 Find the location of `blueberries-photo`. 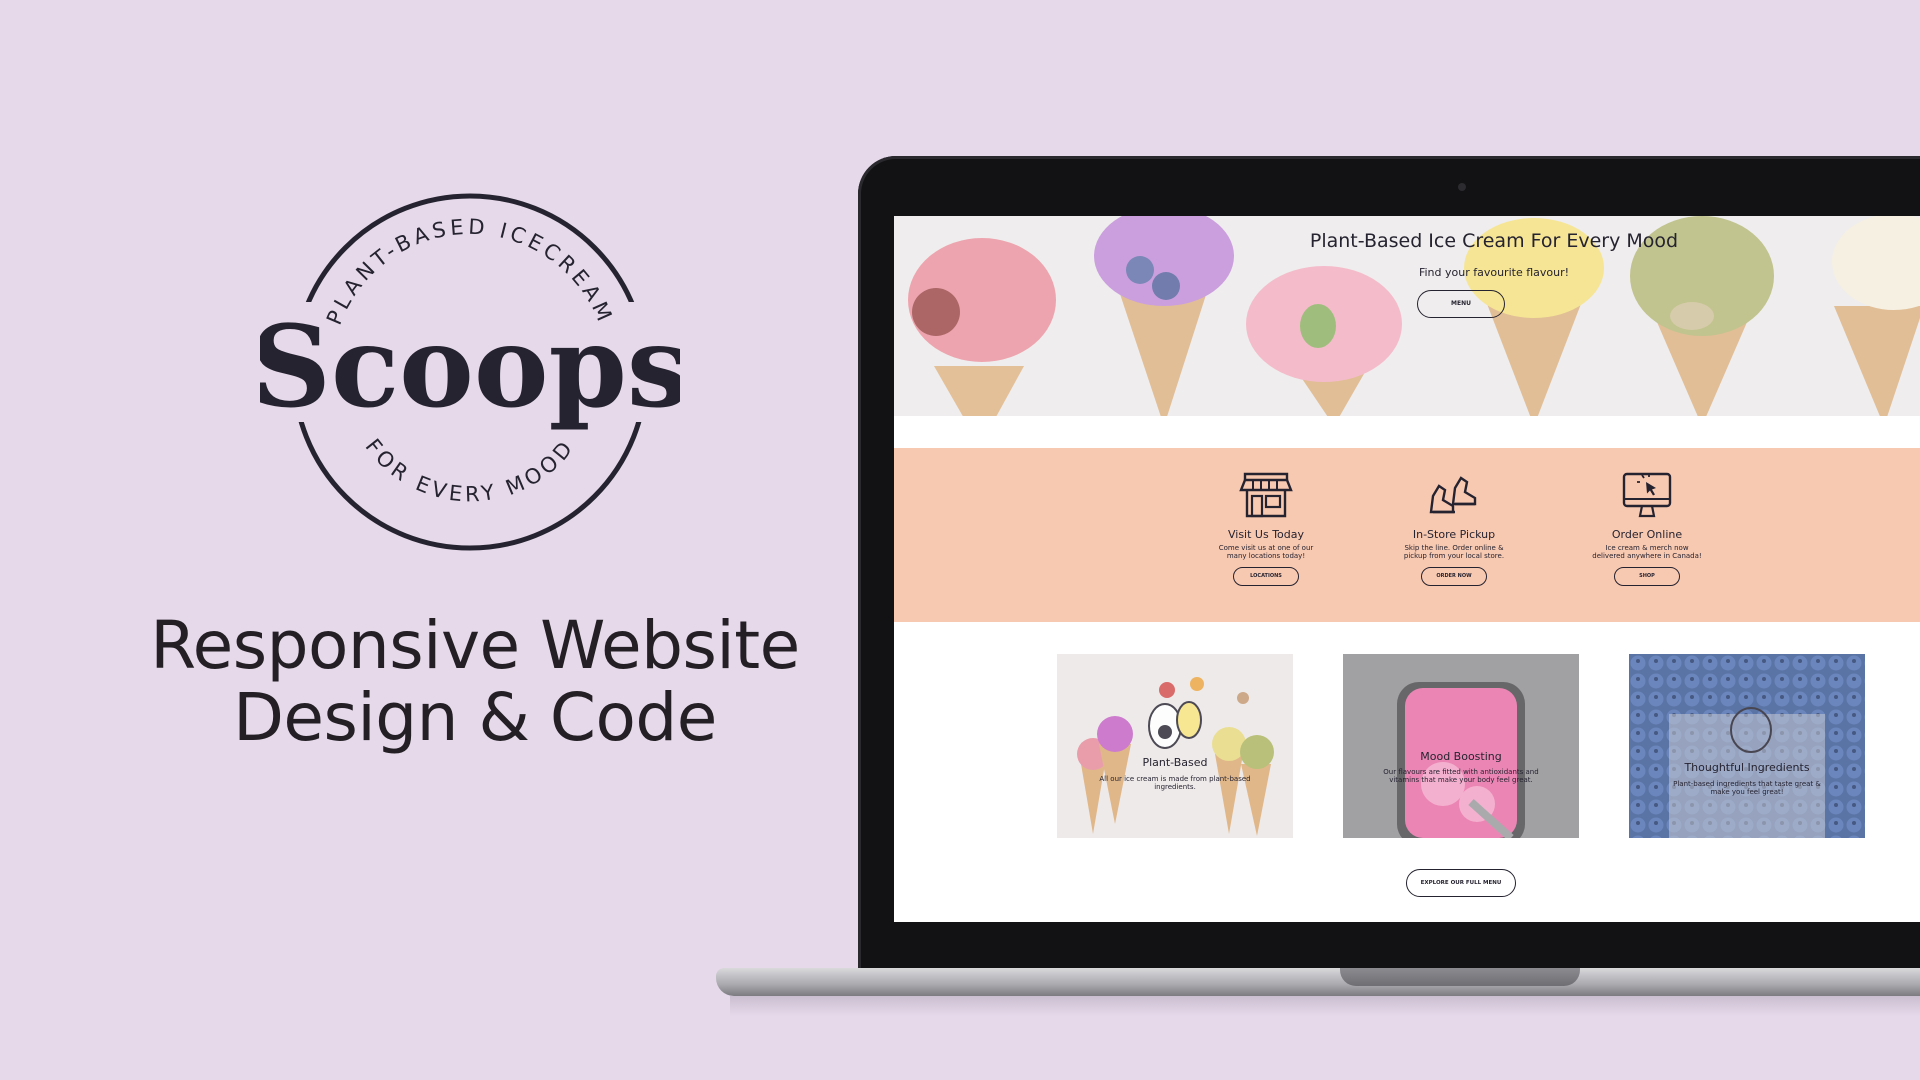

blueberries-photo is located at coordinates (1747, 746).